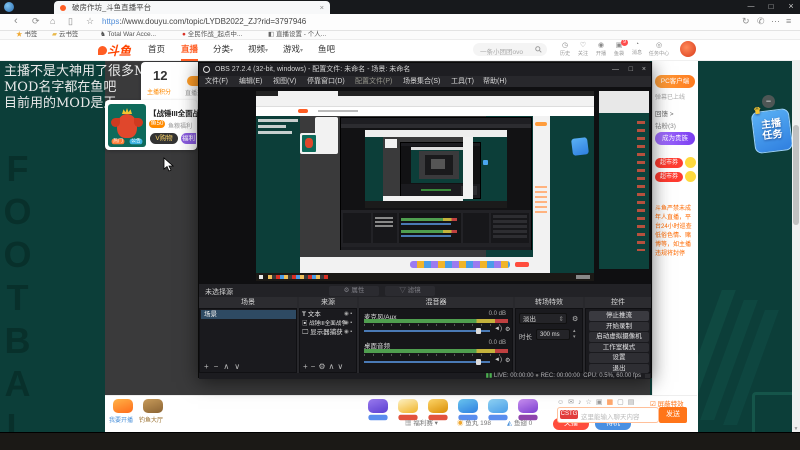 The height and width of the screenshot is (450, 800). I want to click on header-icon-tasks: ◎ 任务中心, so click(659, 49).